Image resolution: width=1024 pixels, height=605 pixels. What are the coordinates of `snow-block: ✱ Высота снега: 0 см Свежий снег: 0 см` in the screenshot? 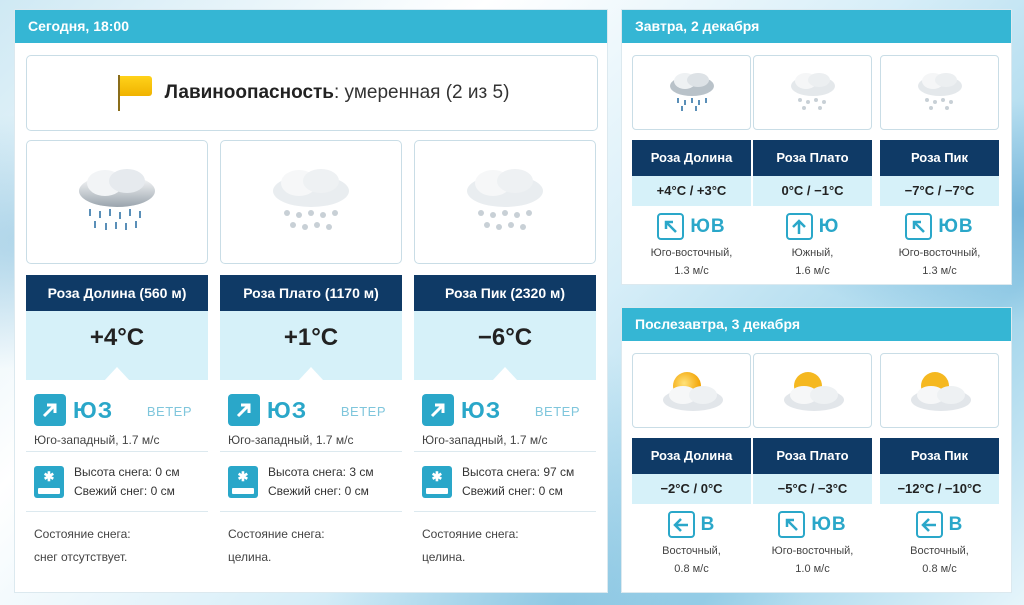 It's located at (117, 482).